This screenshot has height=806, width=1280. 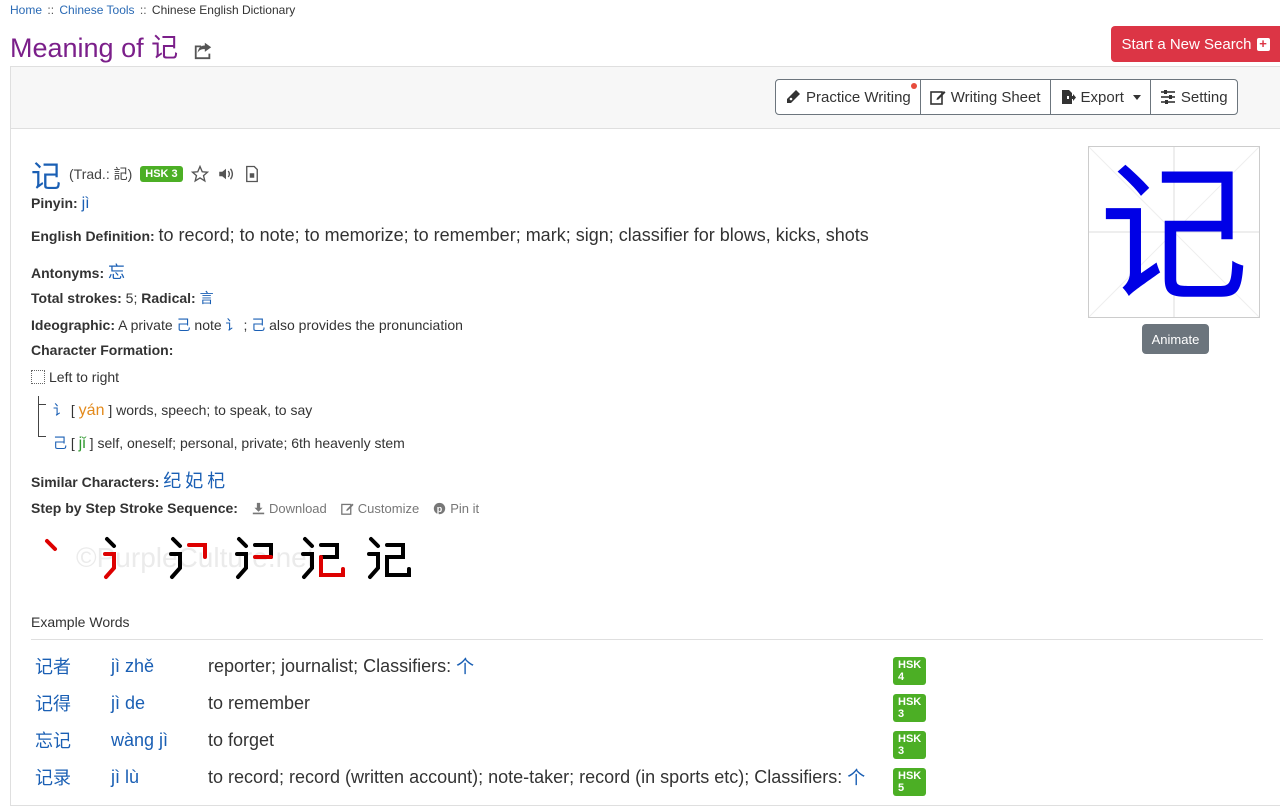 I want to click on formation-label: Character Formation:, so click(x=102, y=350).